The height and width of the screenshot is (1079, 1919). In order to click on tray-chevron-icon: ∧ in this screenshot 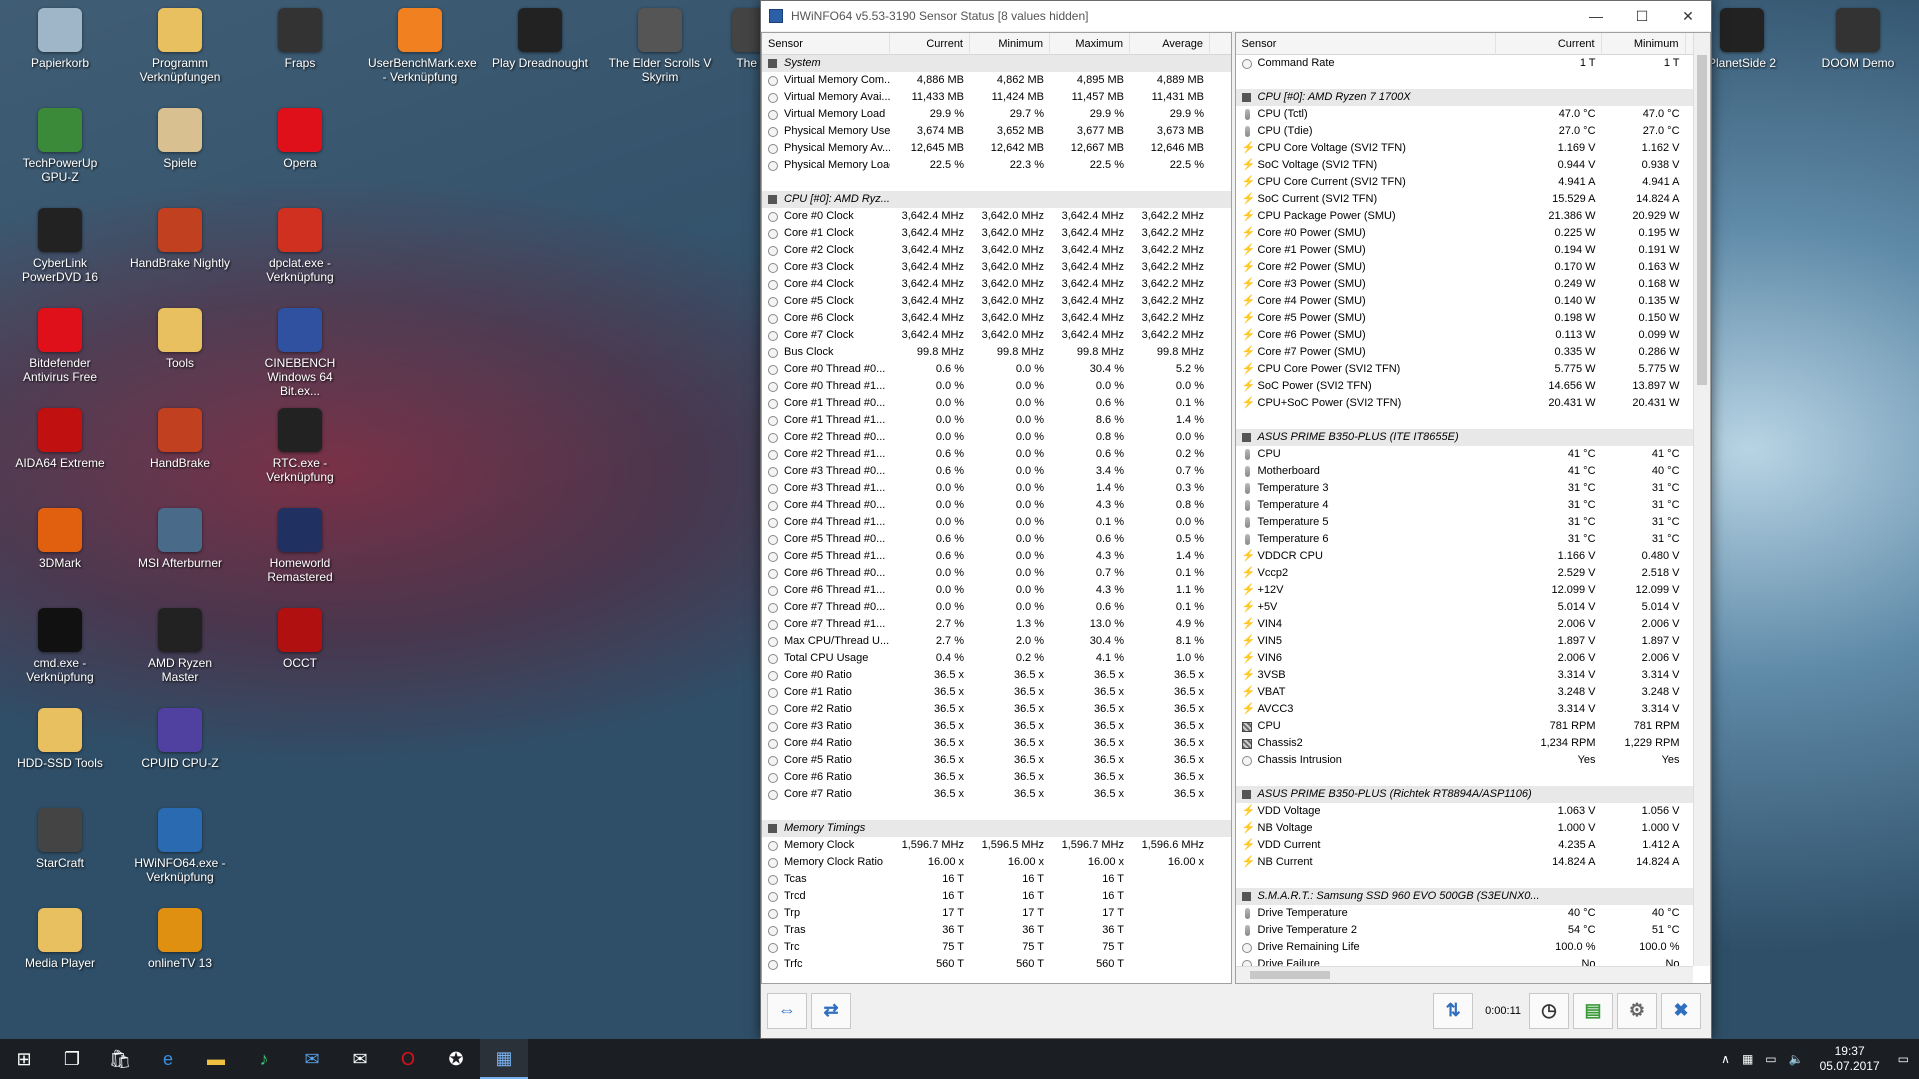, I will do `click(1725, 1059)`.